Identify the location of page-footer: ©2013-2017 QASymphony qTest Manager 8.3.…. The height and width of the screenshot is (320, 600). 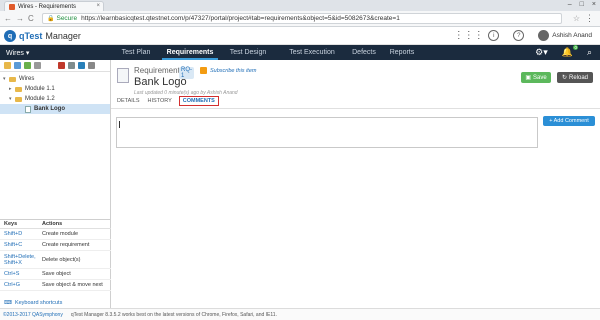
(300, 314).